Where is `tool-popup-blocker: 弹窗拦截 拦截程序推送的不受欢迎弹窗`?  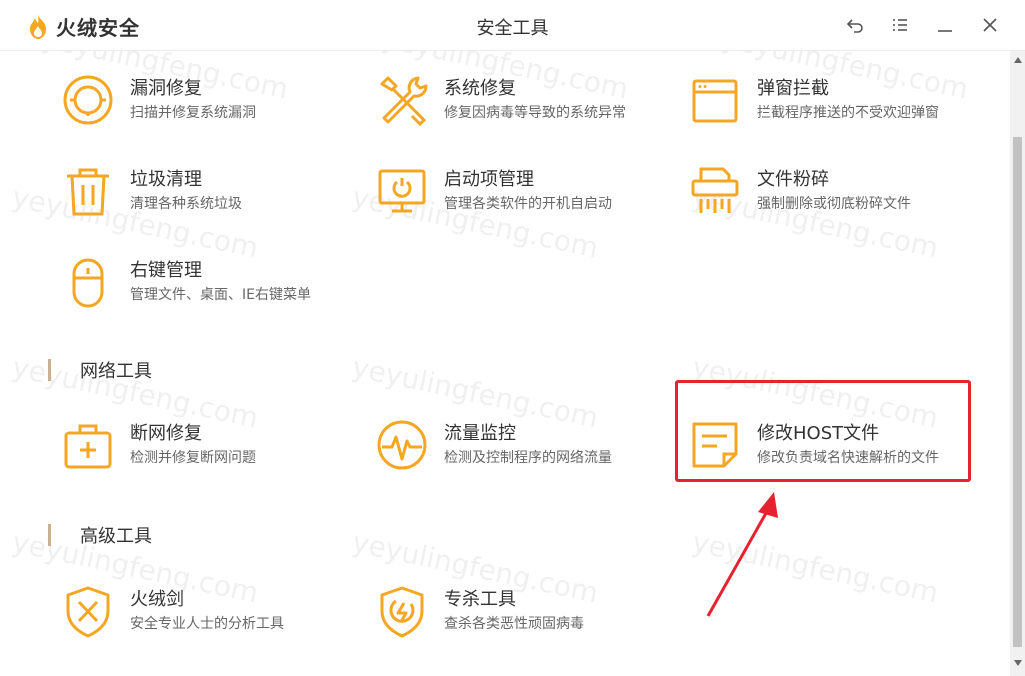
tool-popup-blocker: 弹窗拦截 拦截程序推送的不受欢迎弹窗 is located at coordinates (834, 104).